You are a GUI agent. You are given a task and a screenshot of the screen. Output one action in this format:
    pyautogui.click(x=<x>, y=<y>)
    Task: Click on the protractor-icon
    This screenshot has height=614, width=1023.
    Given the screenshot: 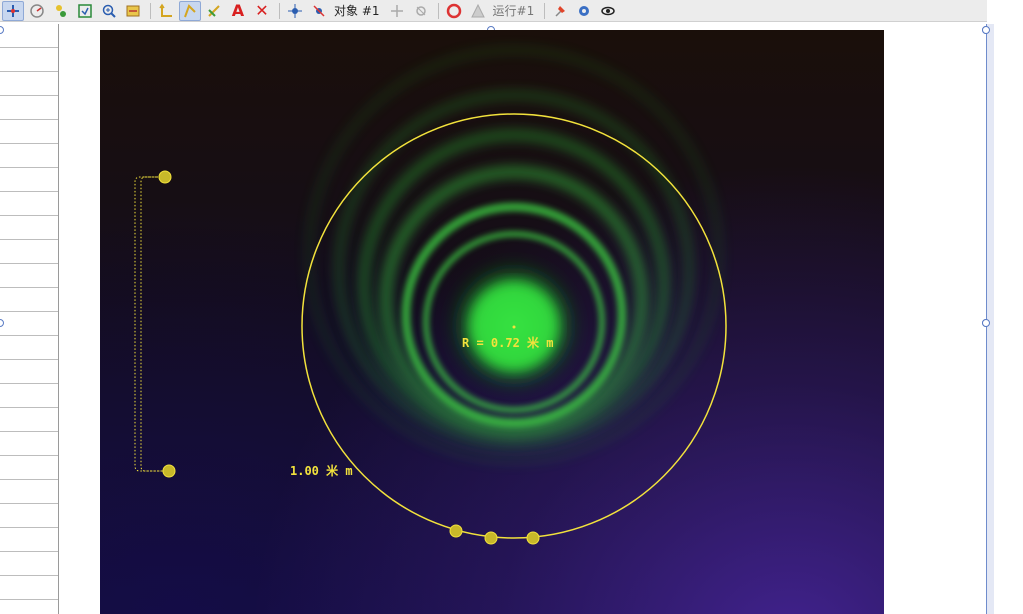 What is the action you would take?
    pyautogui.click(x=214, y=11)
    